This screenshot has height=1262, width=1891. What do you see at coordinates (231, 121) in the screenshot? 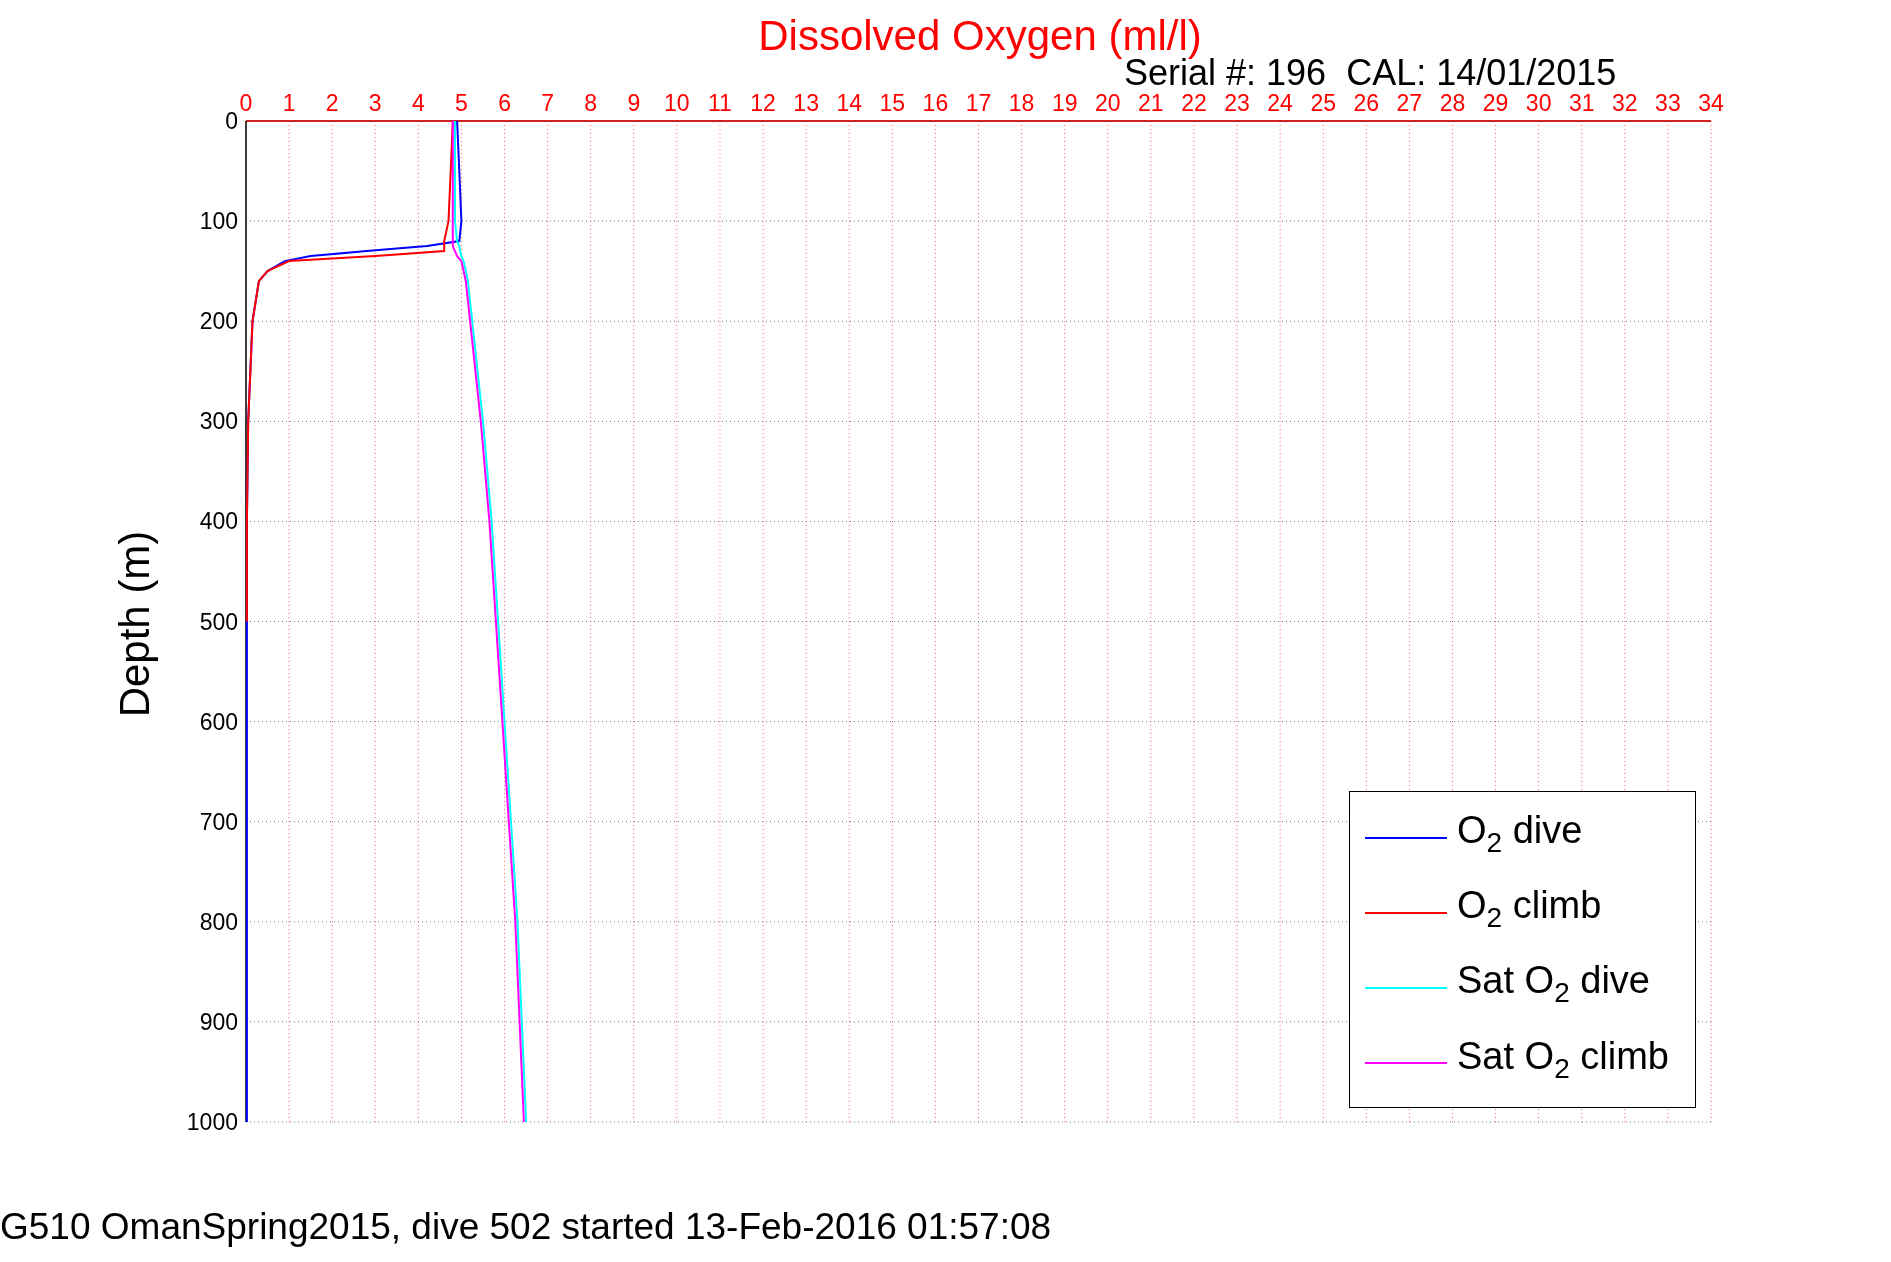
I see `y-tick-label: 0` at bounding box center [231, 121].